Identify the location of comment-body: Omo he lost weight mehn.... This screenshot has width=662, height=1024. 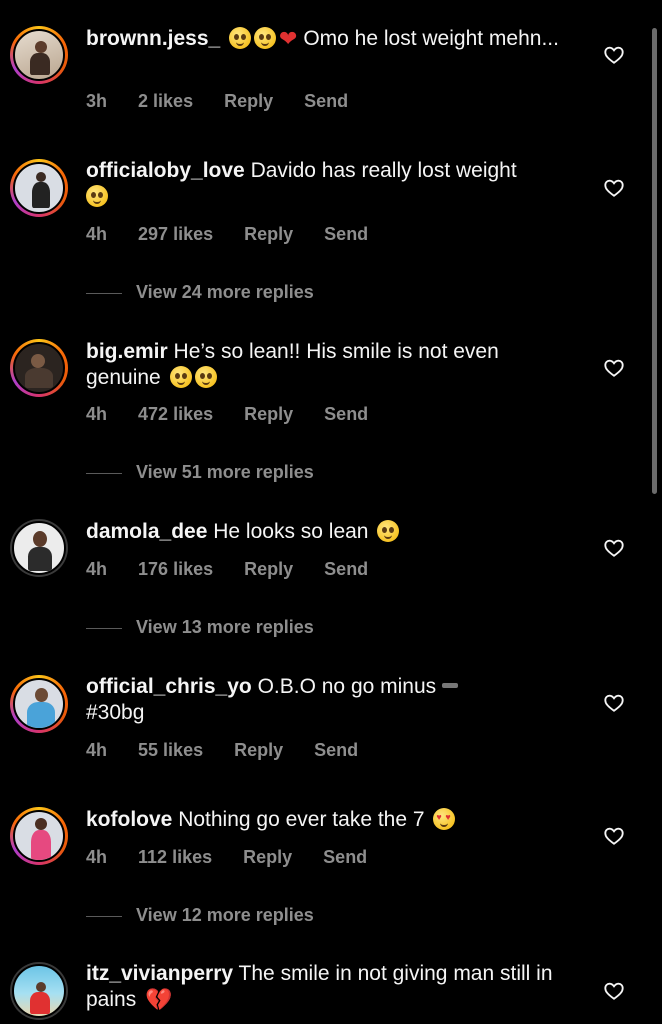
(431, 38).